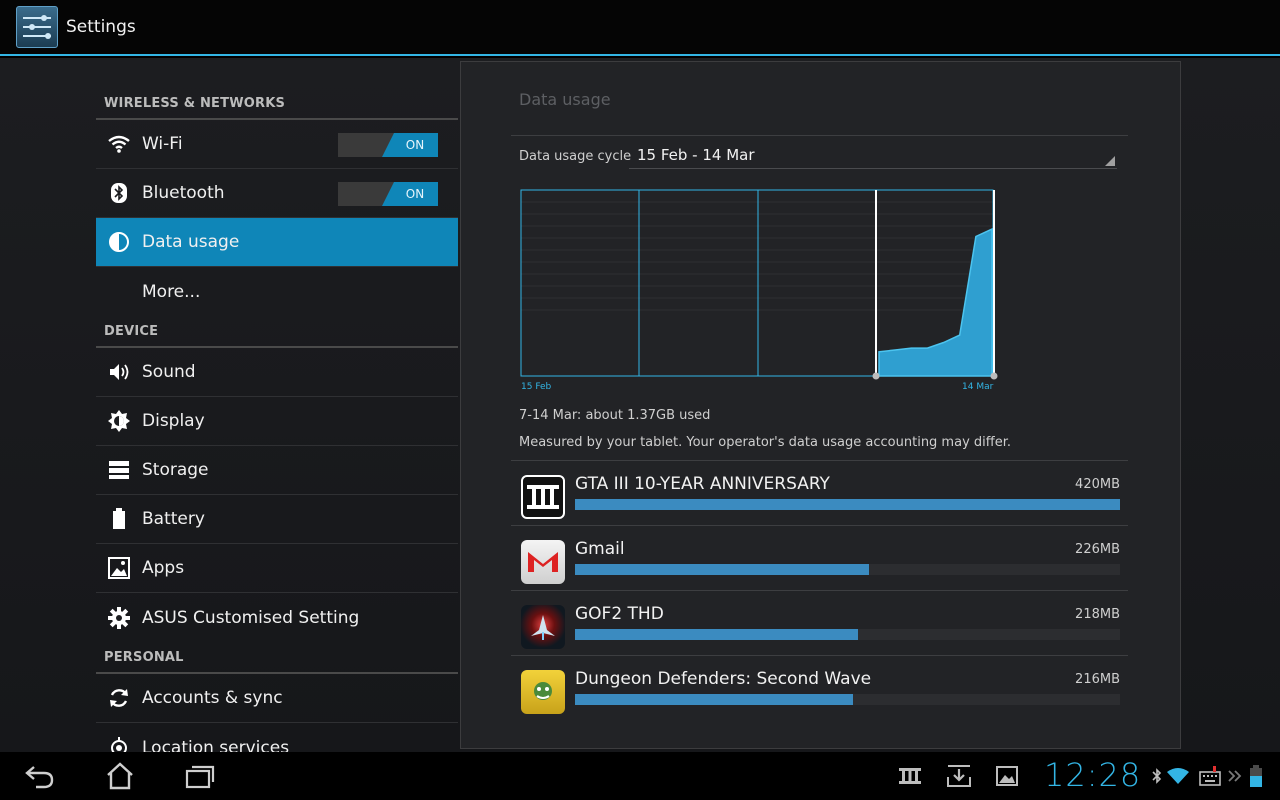 The image size is (1280, 800). What do you see at coordinates (640, 28) in the screenshot?
I see `action-bar: Settings` at bounding box center [640, 28].